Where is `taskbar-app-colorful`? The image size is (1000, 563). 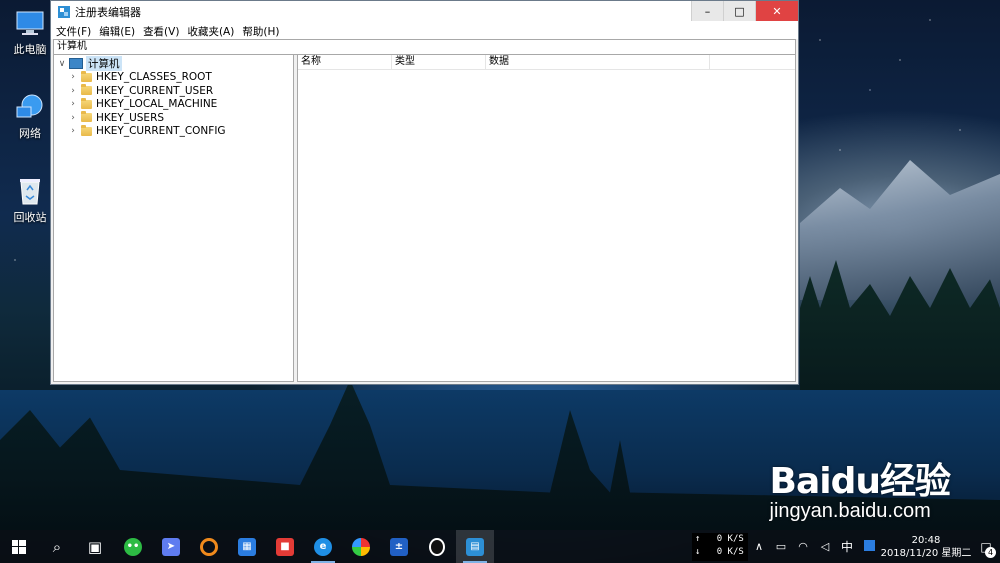 taskbar-app-colorful is located at coordinates (361, 546).